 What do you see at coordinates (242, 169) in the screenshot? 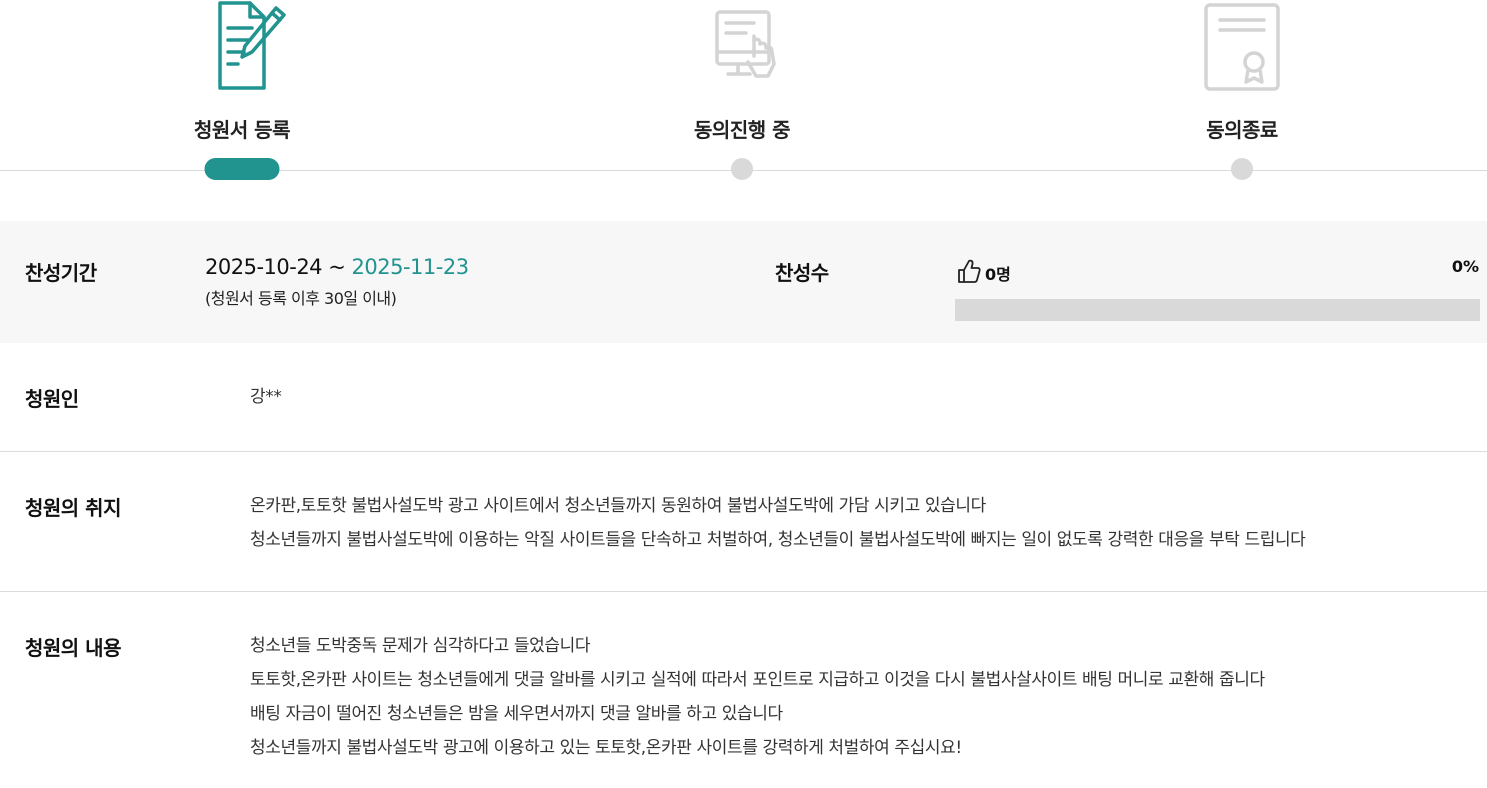
I see `step-indicator-active` at bounding box center [242, 169].